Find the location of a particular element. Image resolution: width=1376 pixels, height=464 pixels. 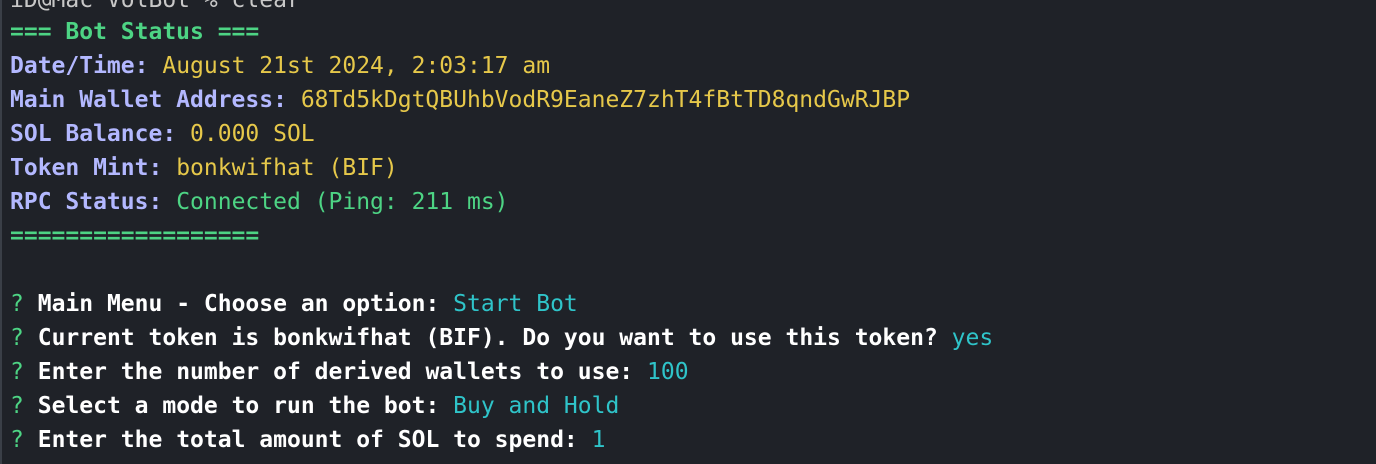

prompt-answer: 100 is located at coordinates (668, 372).